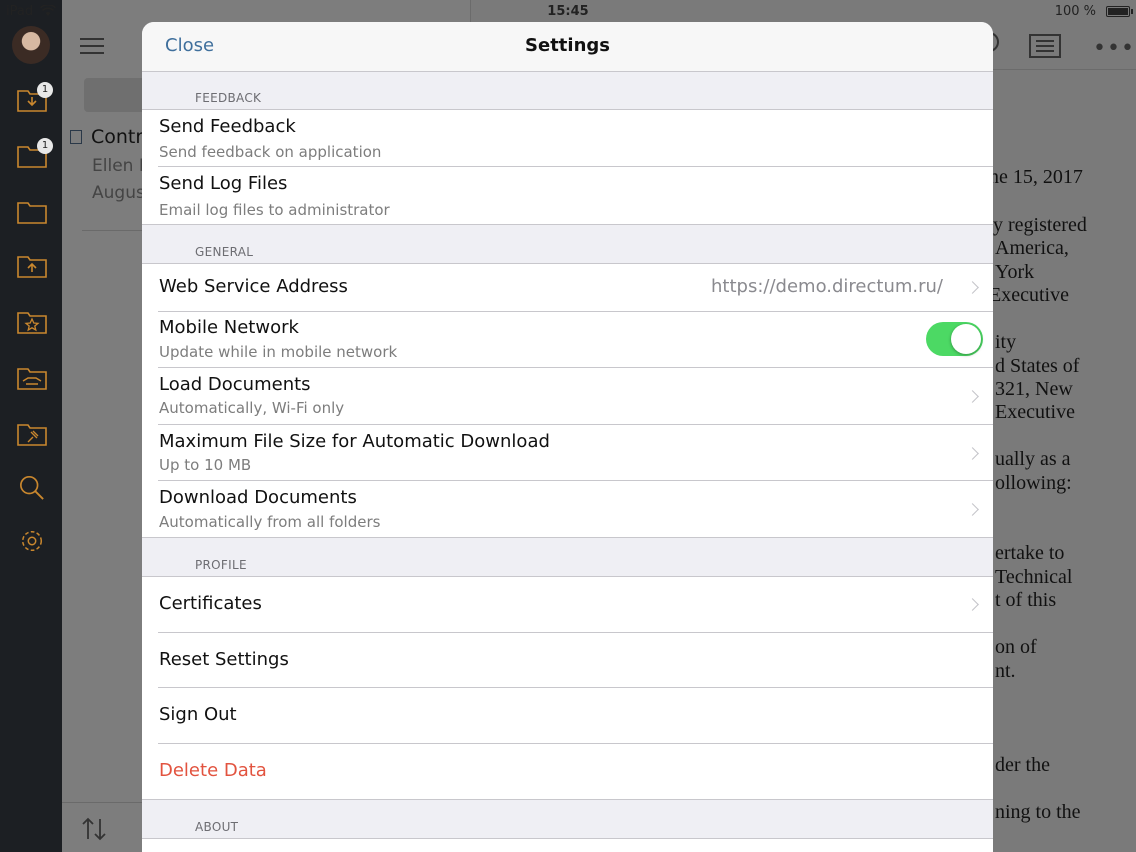  I want to click on sheet-navbar: Close Settings, so click(567, 47).